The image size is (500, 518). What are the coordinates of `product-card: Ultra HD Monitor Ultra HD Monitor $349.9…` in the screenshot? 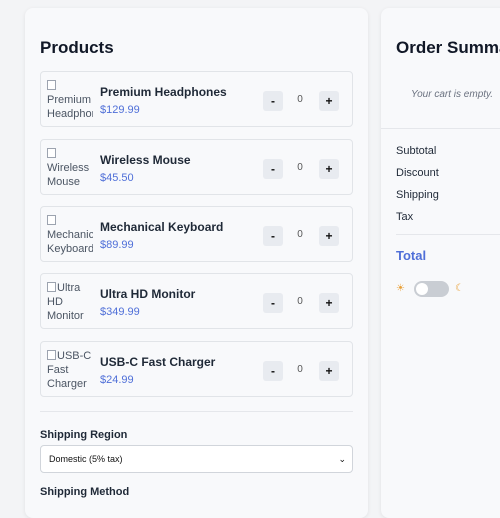 It's located at (196, 301).